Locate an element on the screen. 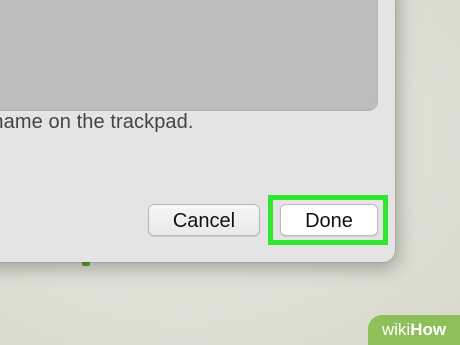 Image resolution: width=460 pixels, height=345 pixels. watermark-wiki: wiki is located at coordinates (396, 329).